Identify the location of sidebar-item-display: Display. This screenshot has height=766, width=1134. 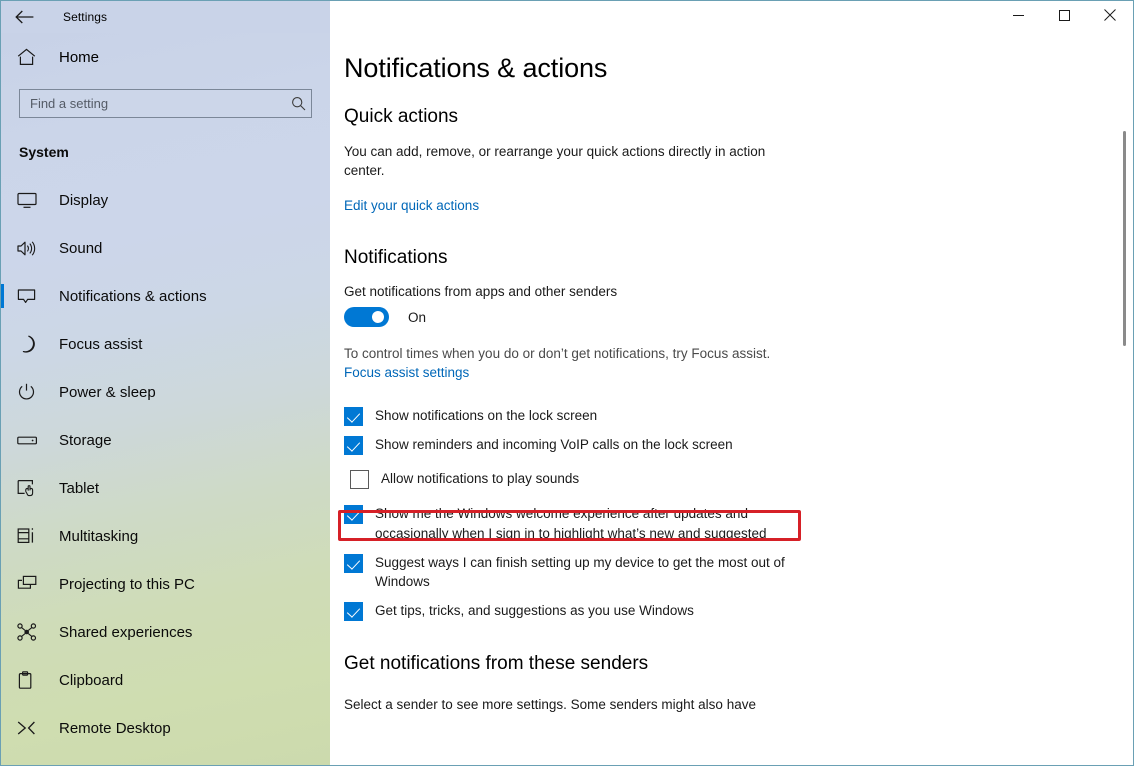
(165, 200).